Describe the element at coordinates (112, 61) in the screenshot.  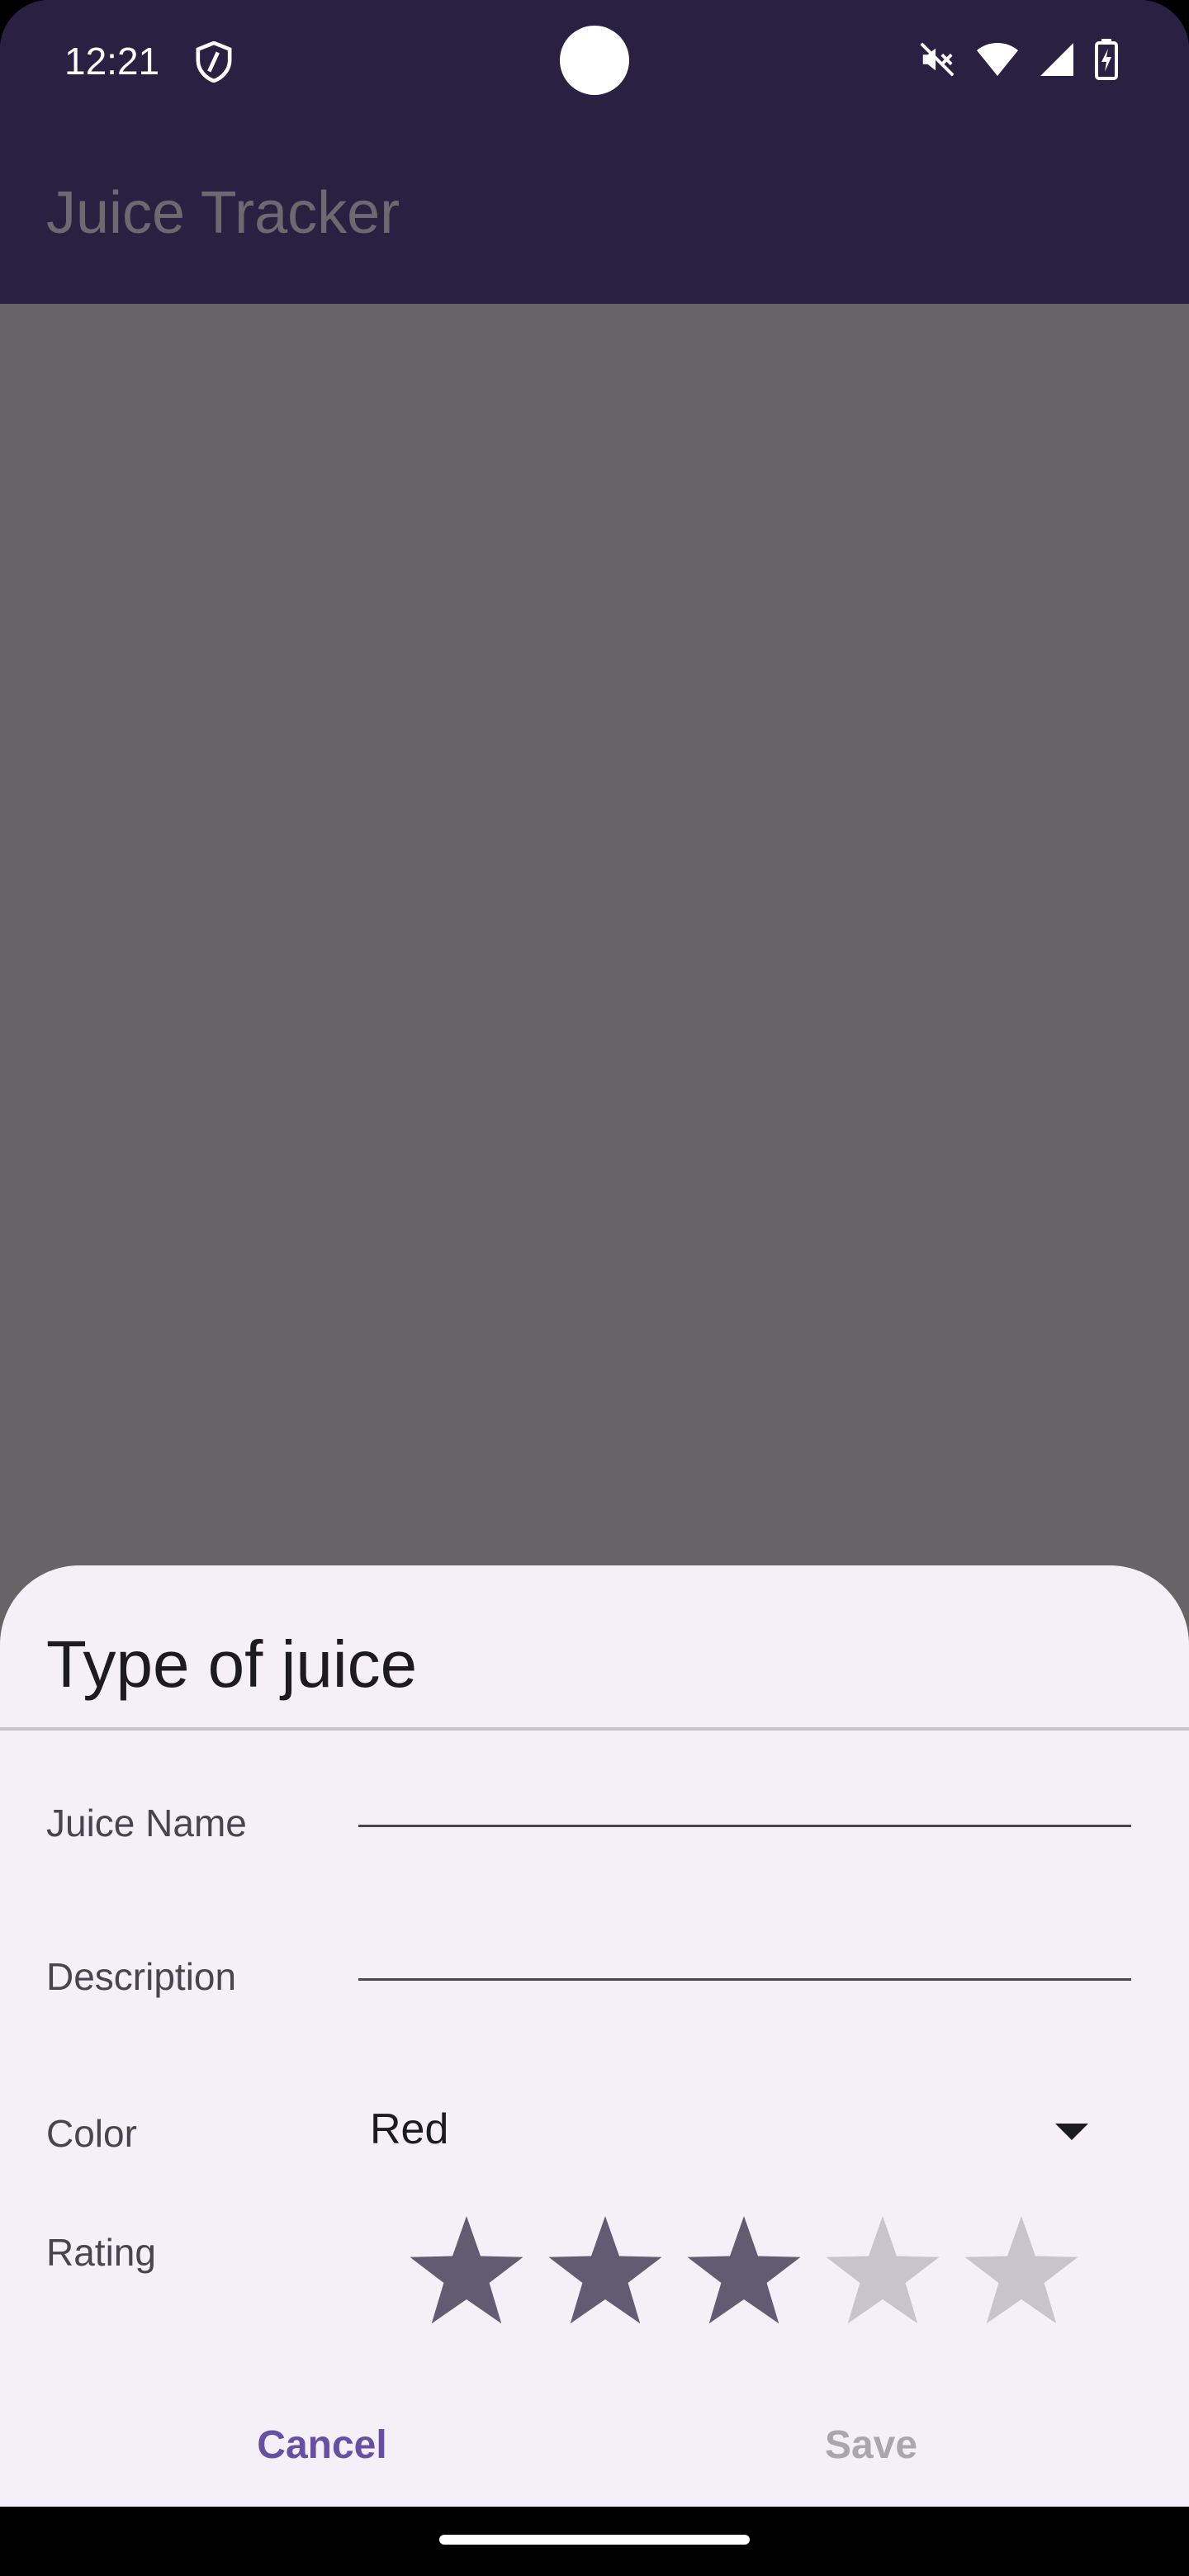
I see `status-time: 12:21` at that location.